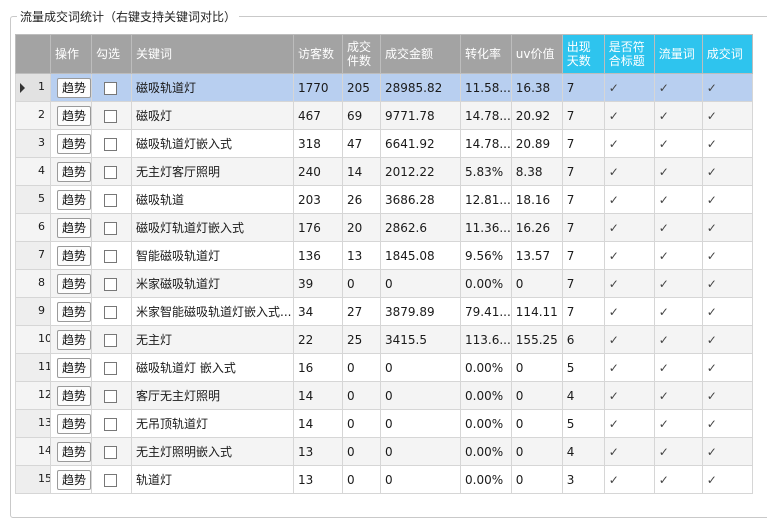 Image resolution: width=767 pixels, height=518 pixels. What do you see at coordinates (33, 199) in the screenshot?
I see `row-header: 5` at bounding box center [33, 199].